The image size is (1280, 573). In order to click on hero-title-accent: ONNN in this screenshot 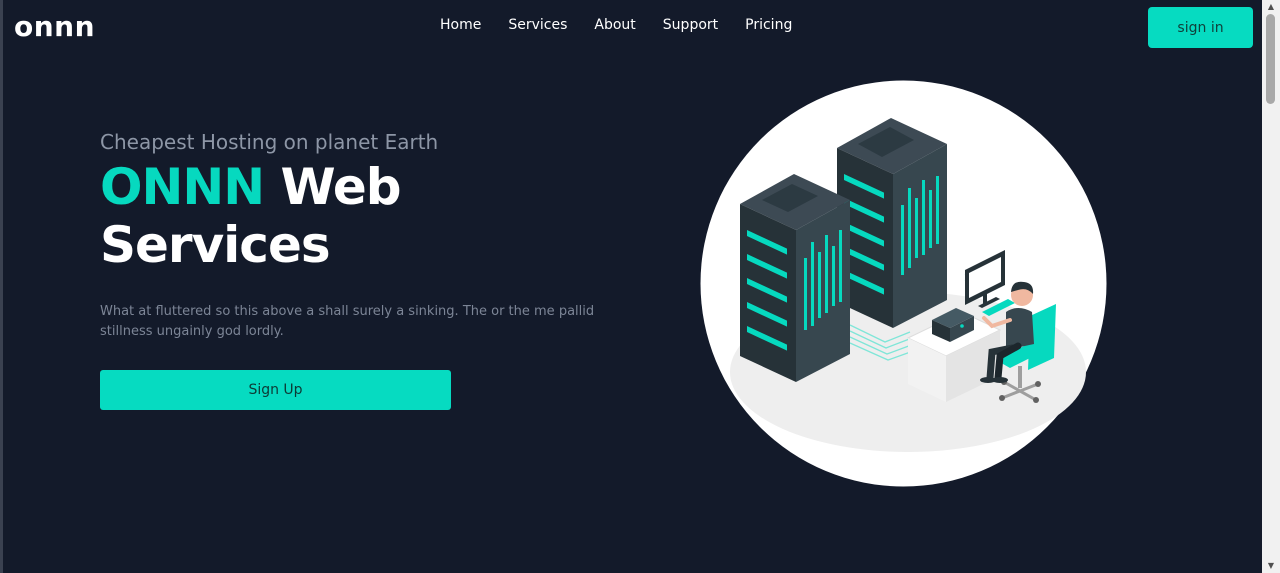, I will do `click(182, 187)`.